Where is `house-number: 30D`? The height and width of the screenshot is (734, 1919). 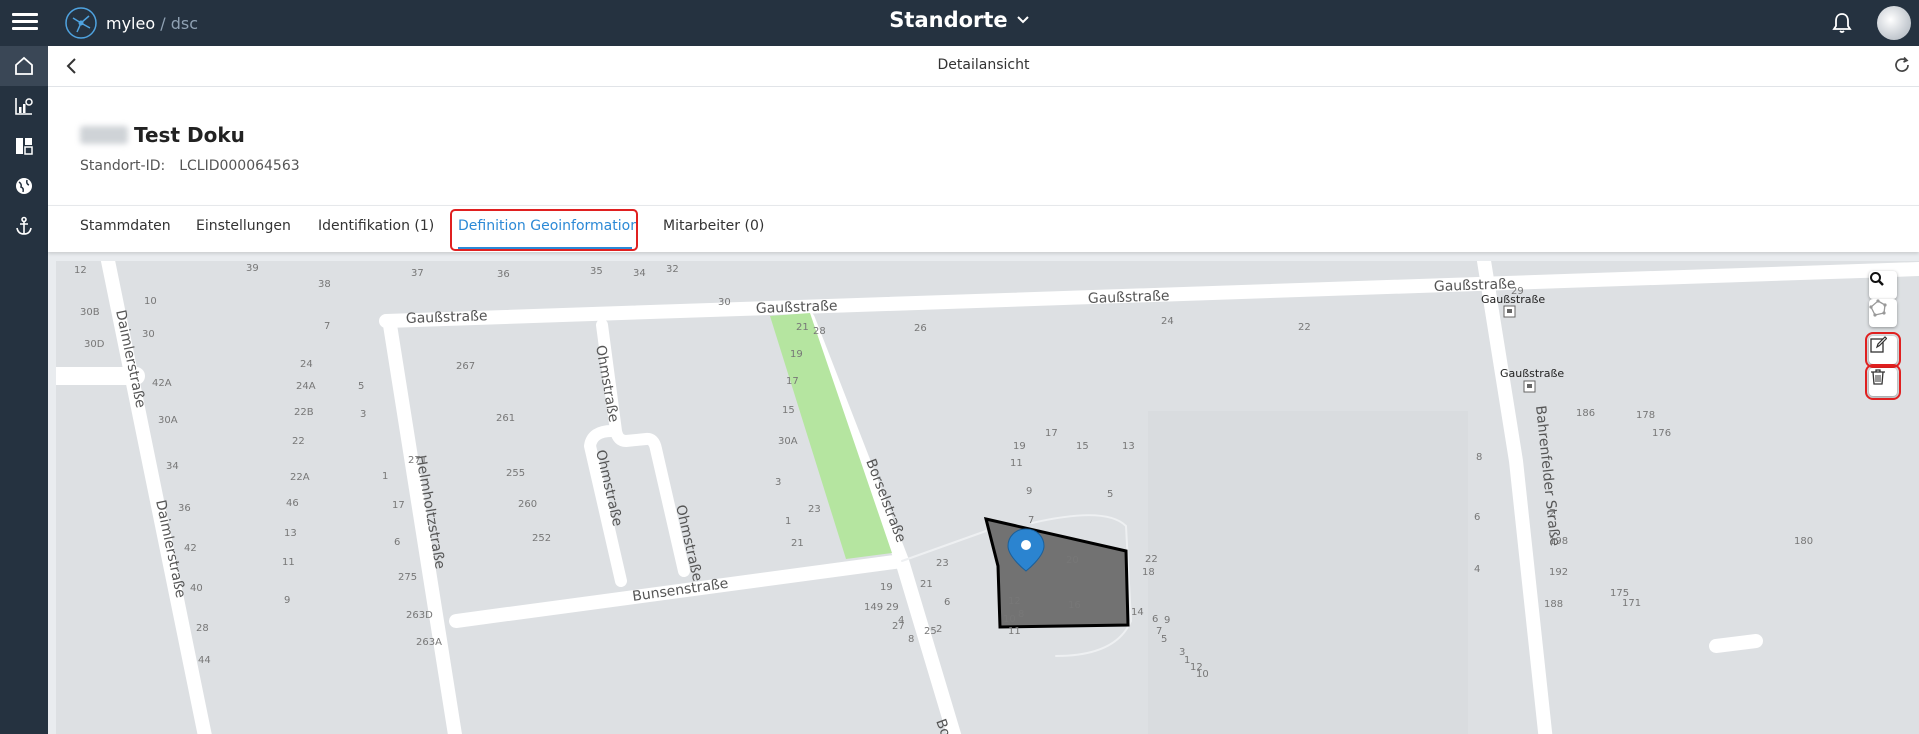 house-number: 30D is located at coordinates (94, 344).